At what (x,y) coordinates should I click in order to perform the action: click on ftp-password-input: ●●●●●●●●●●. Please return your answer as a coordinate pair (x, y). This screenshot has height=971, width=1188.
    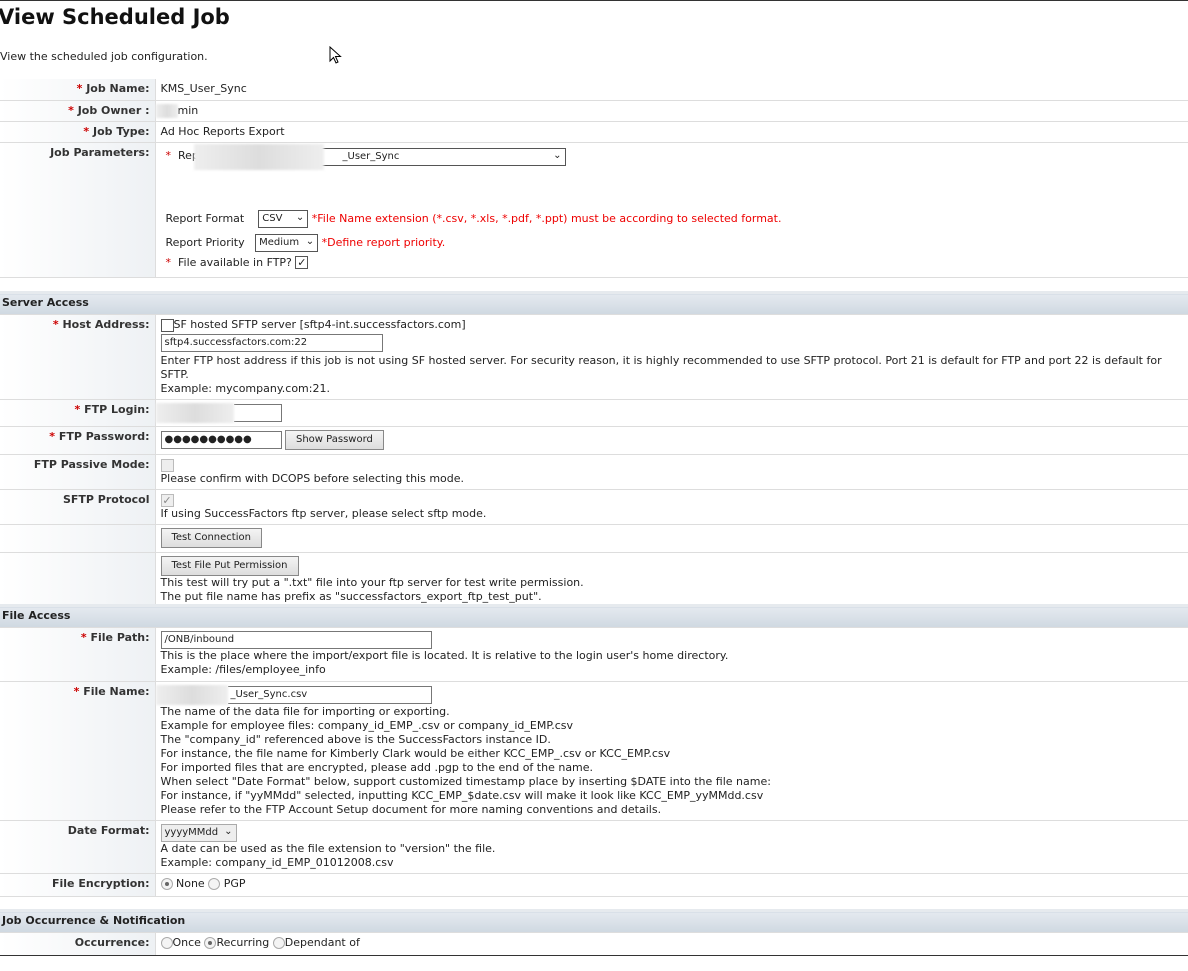
    Looking at the image, I should click on (221, 440).